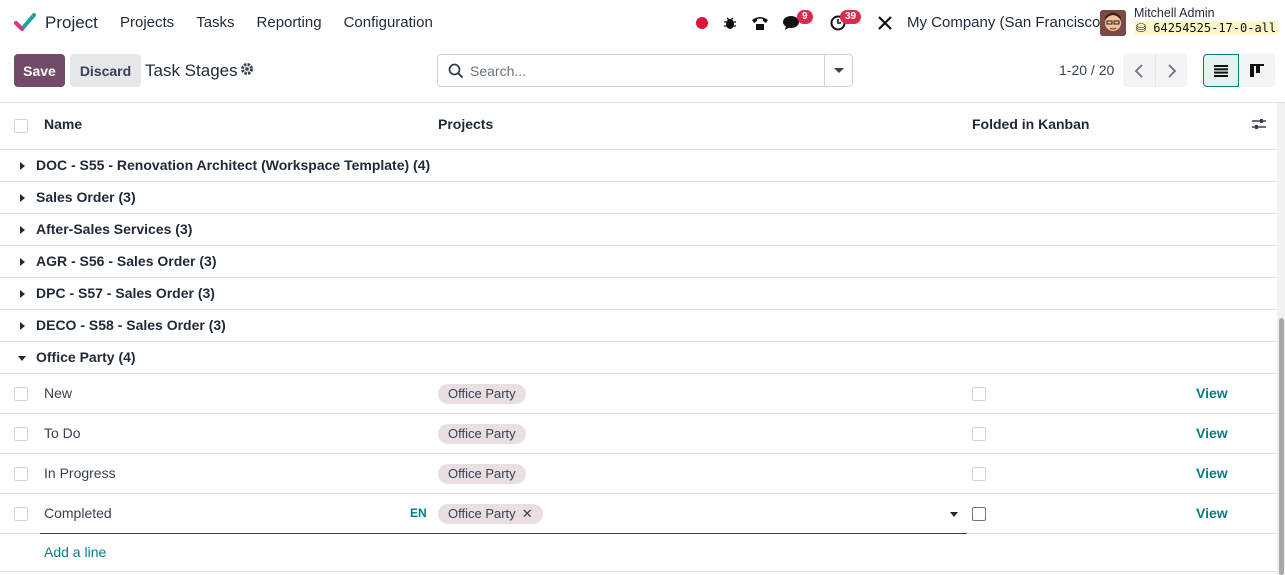  What do you see at coordinates (638, 358) in the screenshot?
I see `group-row-expanded: Office Party (4)` at bounding box center [638, 358].